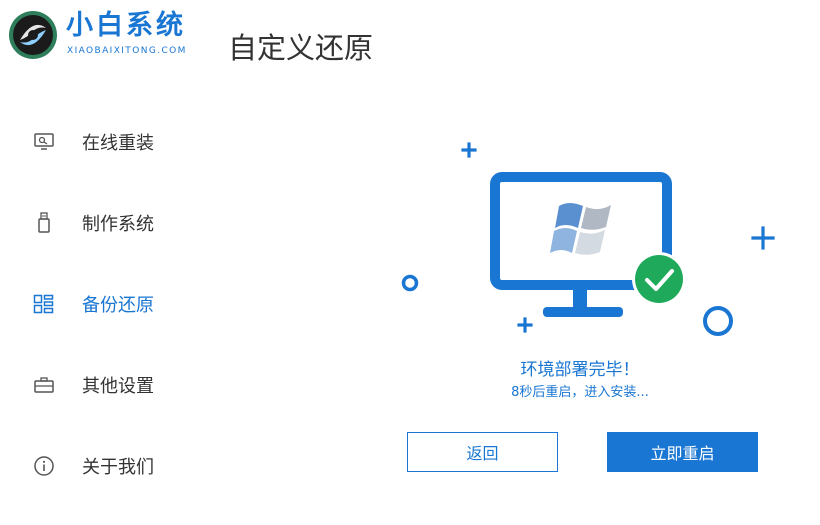 The image size is (820, 525). I want to click on status-message: 环境部署完毕！, so click(580, 370).